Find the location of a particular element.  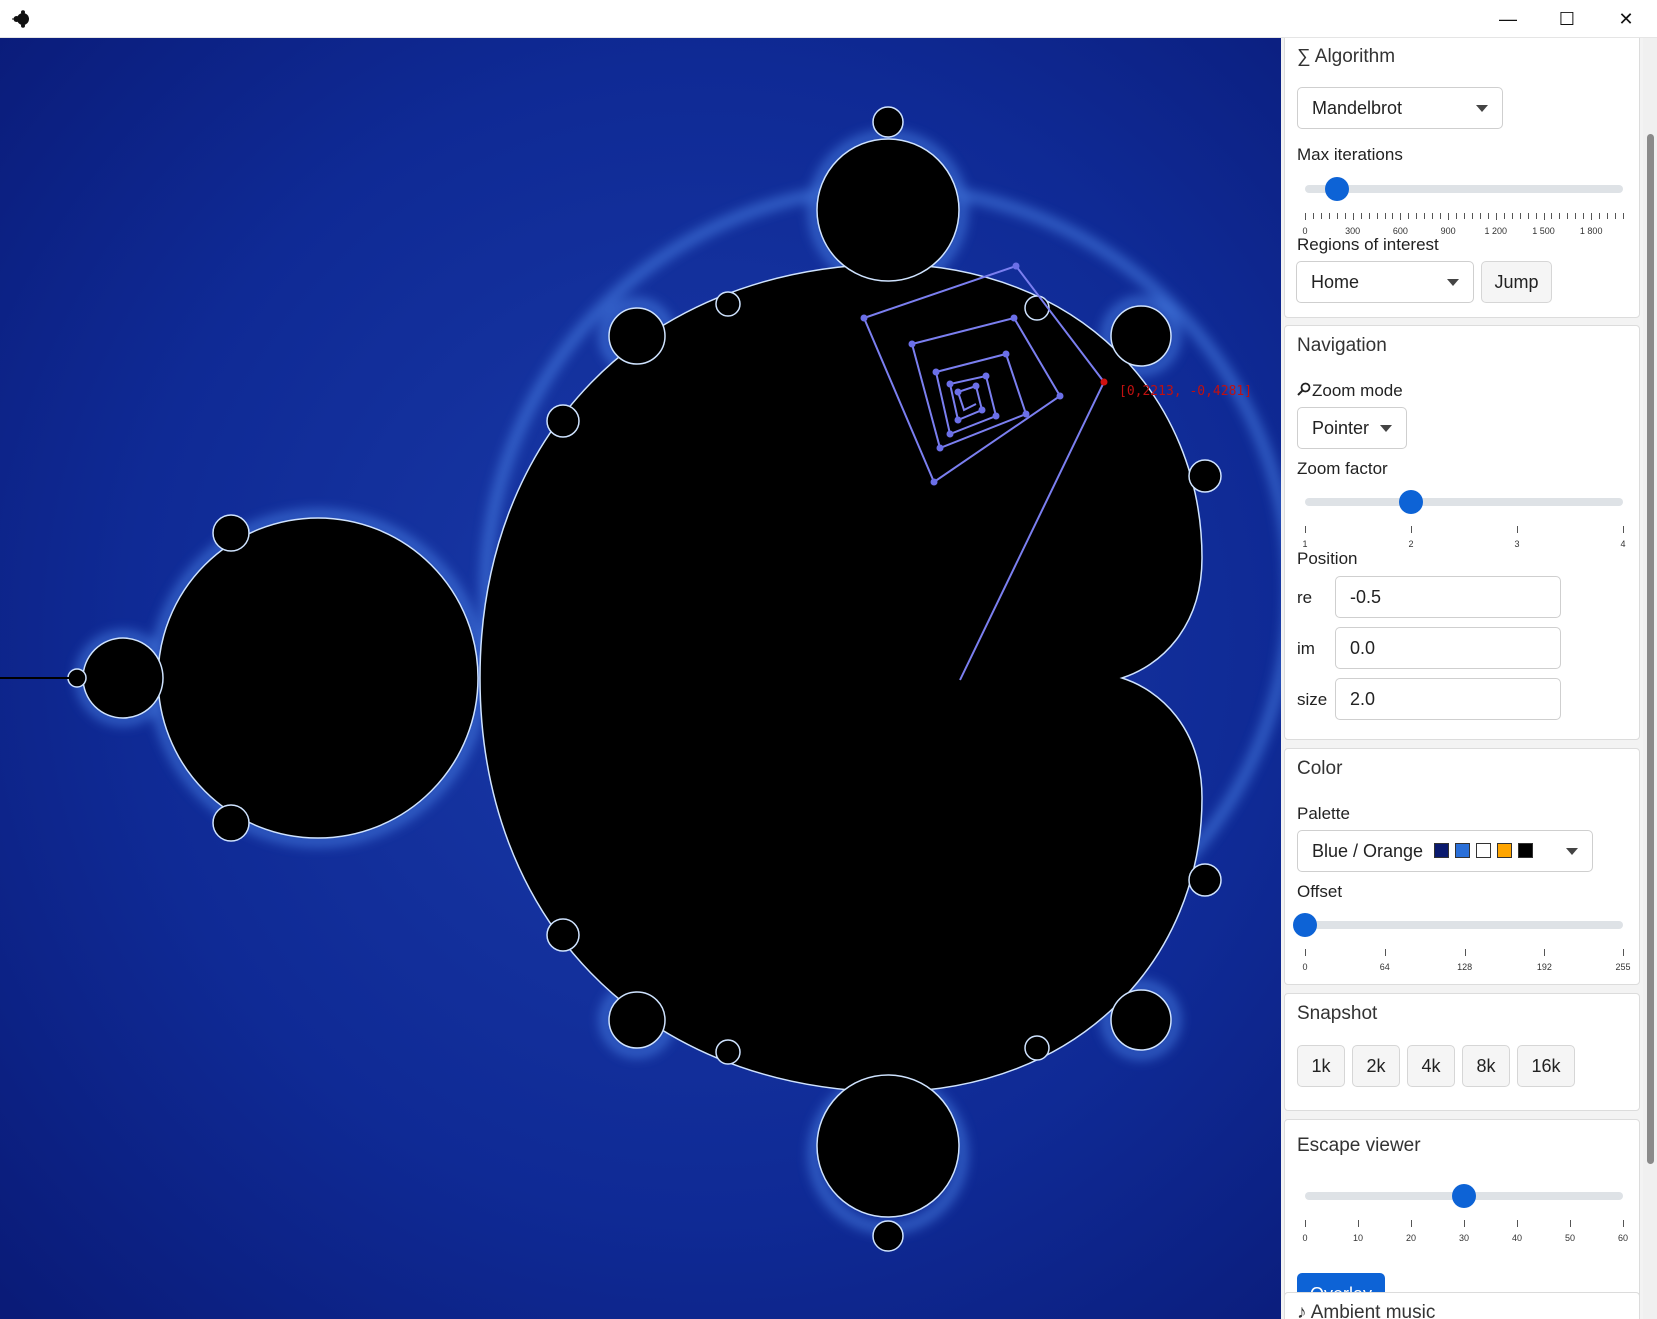

escape-viewer-slider is located at coordinates (1464, 1200).